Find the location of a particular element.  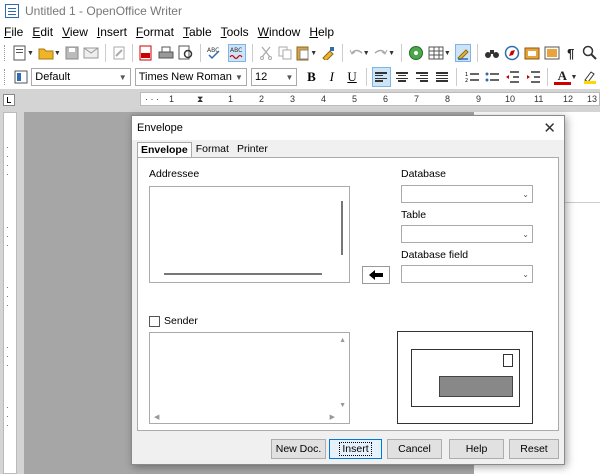

font-color-icon: A is located at coordinates (562, 76).